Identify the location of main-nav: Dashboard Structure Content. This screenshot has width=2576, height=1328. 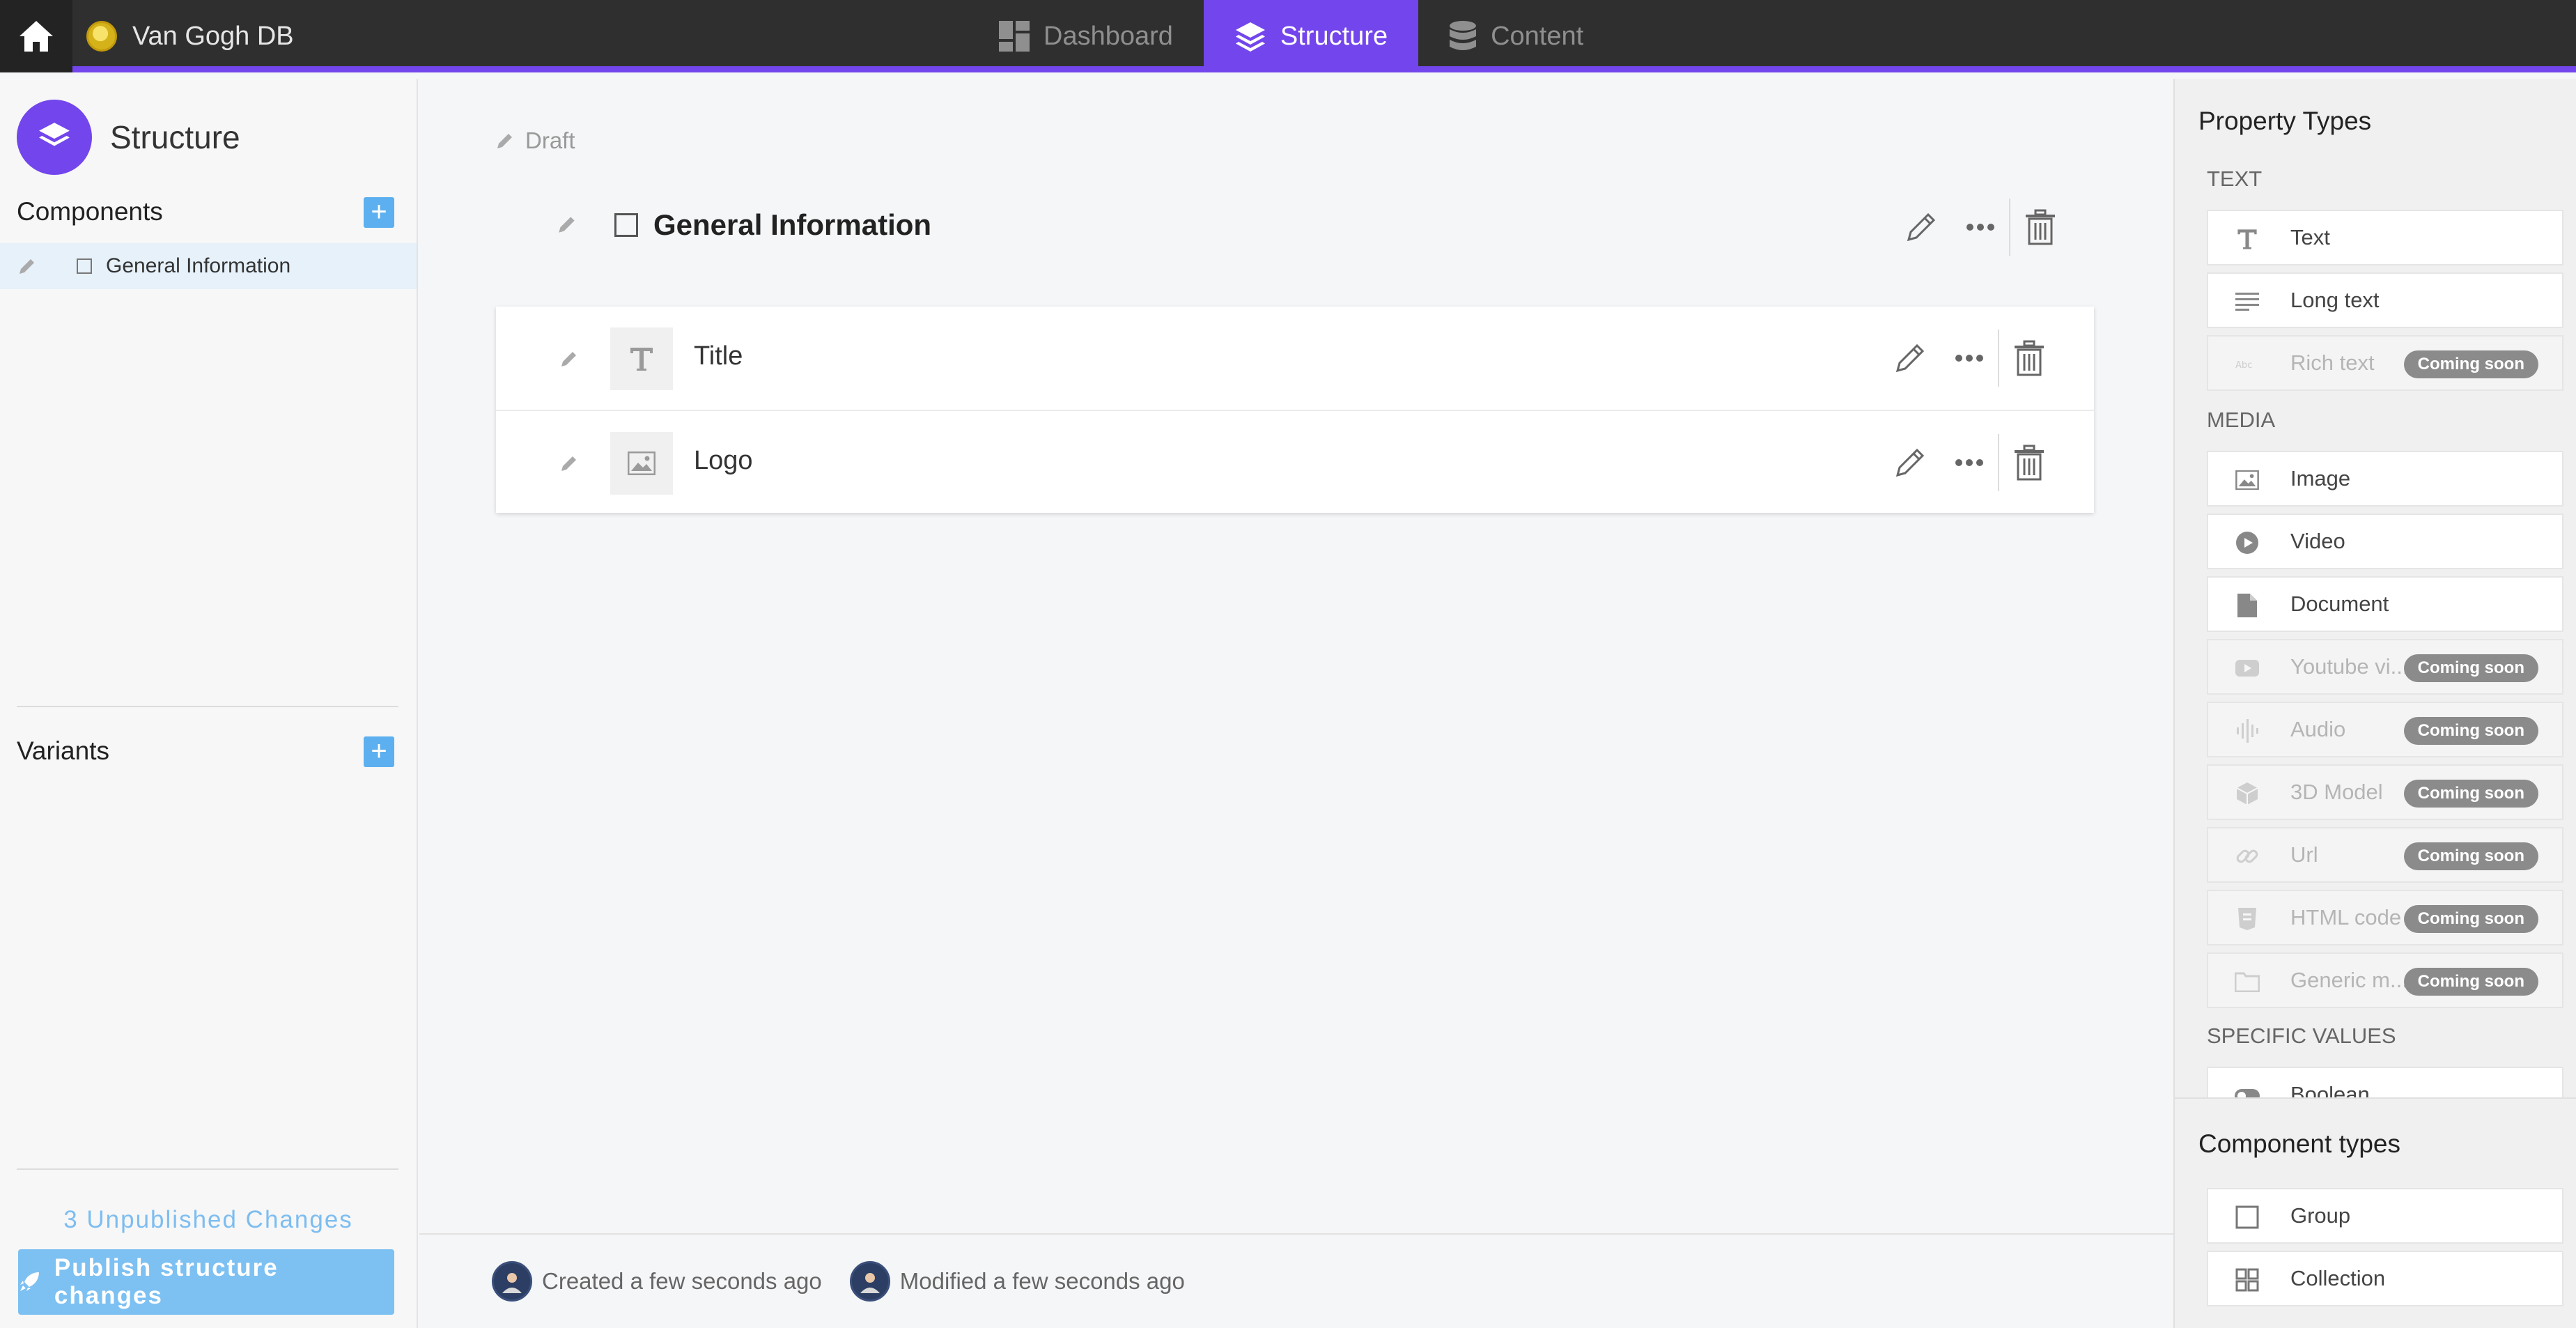
(1291, 36).